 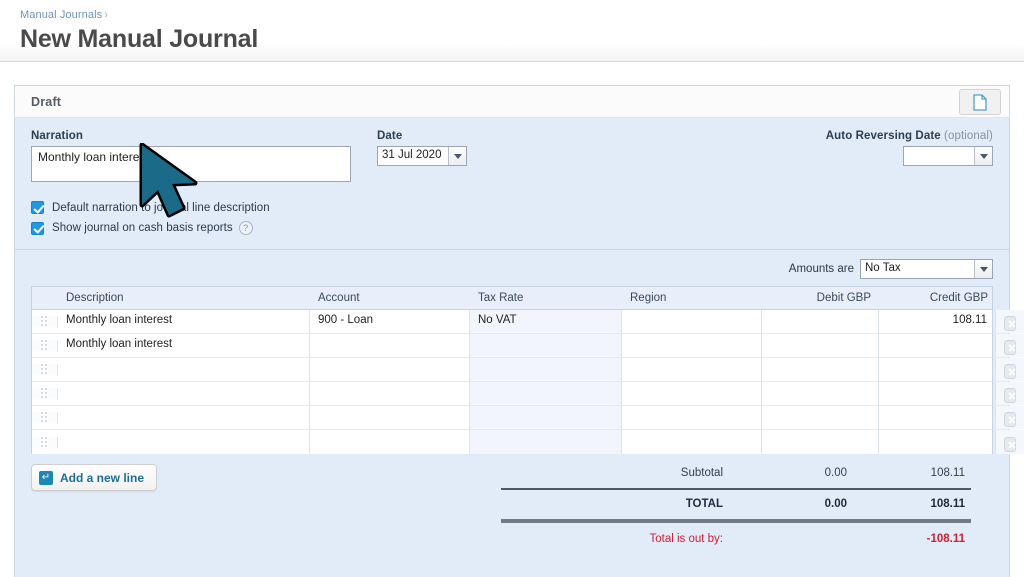 I want to click on table-row: Monthly loan interest, so click(x=528, y=346).